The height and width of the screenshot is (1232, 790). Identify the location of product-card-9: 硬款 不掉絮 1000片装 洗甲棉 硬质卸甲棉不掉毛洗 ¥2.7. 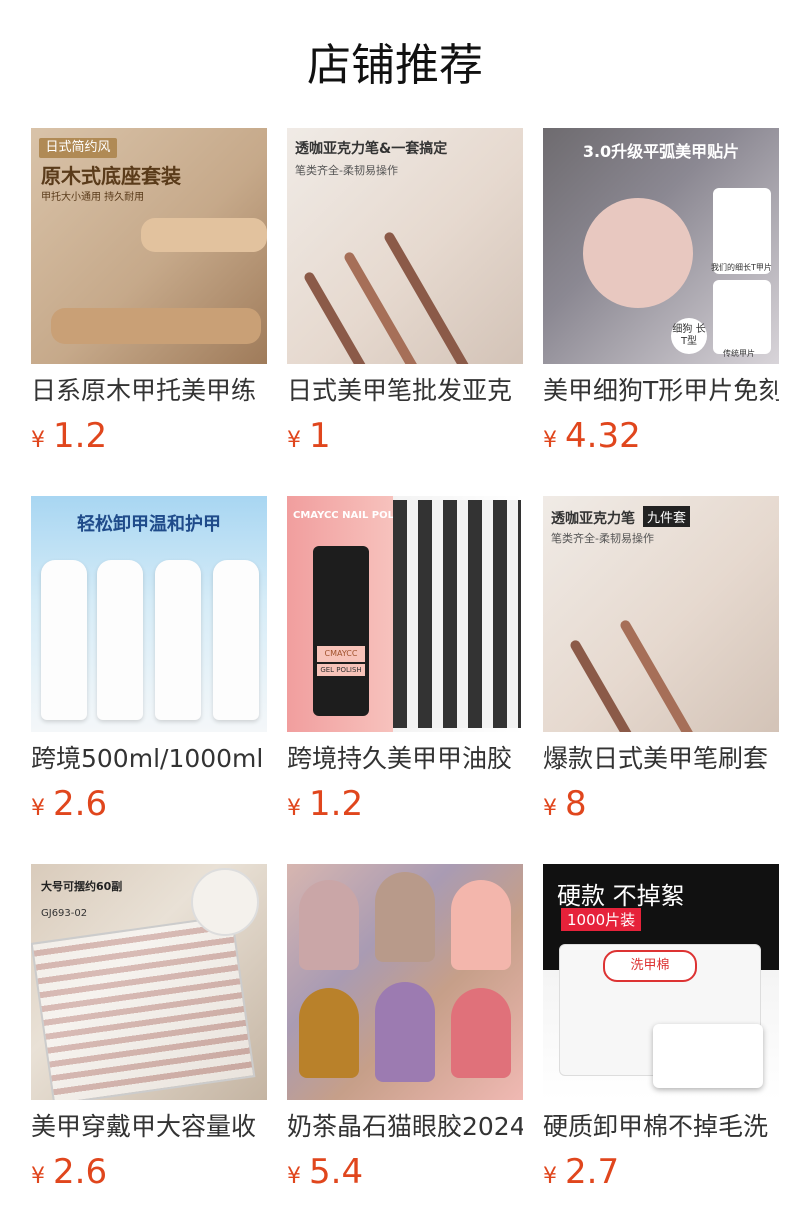
(661, 1028).